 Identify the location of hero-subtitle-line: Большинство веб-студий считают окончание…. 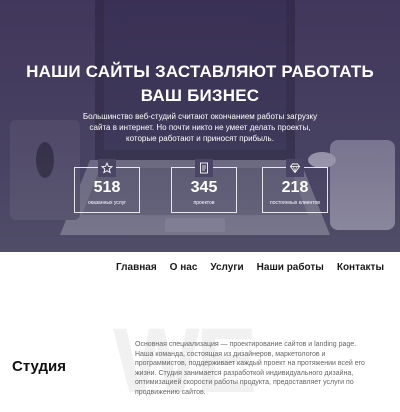
(200, 116).